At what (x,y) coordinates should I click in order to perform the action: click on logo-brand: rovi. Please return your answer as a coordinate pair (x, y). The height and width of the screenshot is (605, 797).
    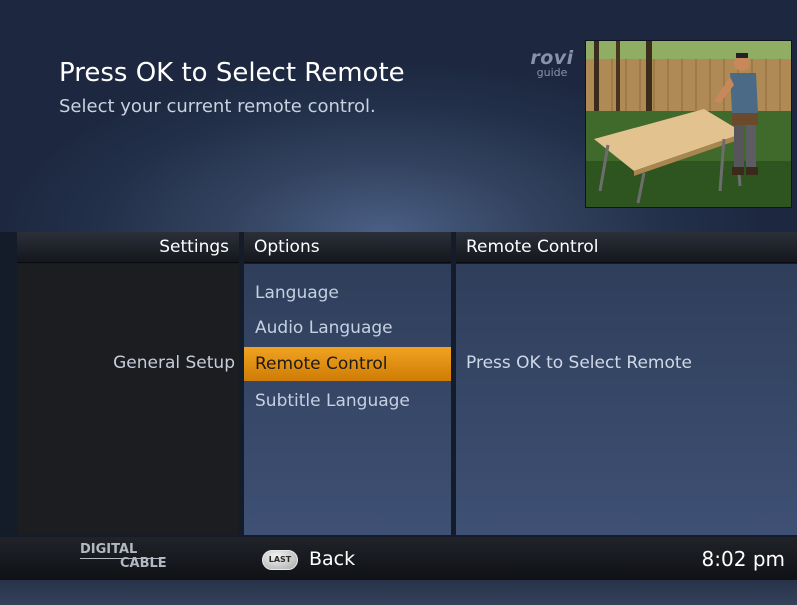
    Looking at the image, I should click on (552, 58).